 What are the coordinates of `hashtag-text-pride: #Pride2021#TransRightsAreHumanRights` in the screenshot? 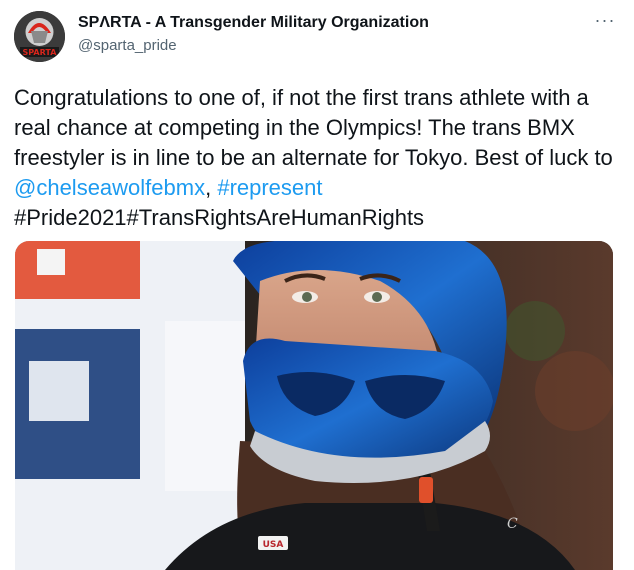 It's located at (219, 217).